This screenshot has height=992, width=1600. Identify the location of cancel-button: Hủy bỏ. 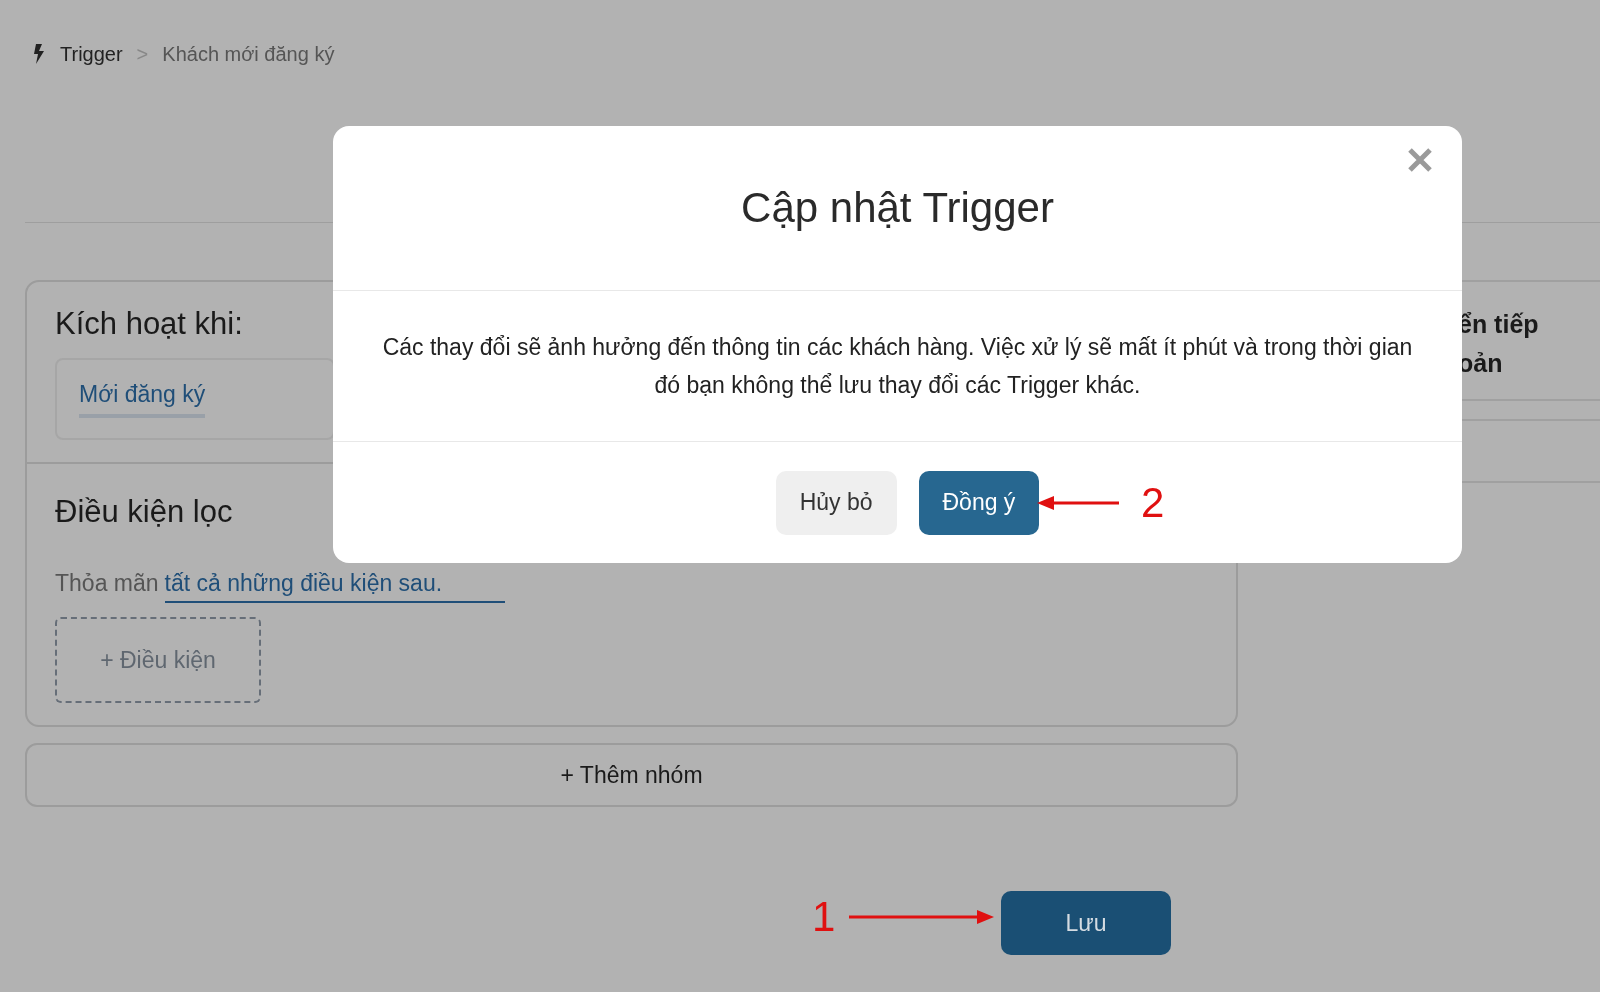
(836, 502).